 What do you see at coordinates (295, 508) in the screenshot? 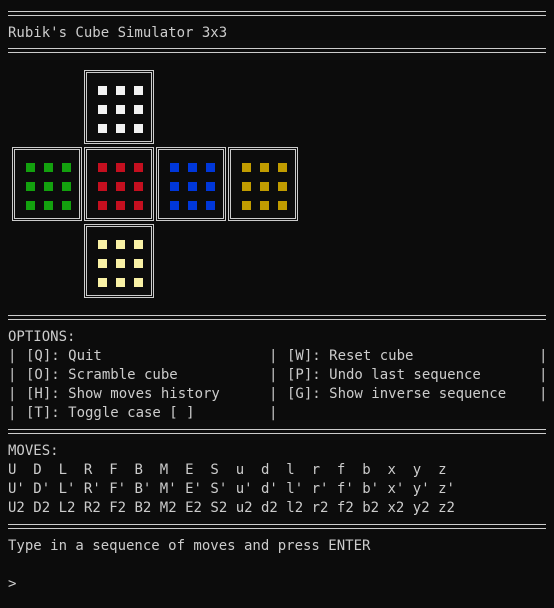
I see `move-token: l2` at bounding box center [295, 508].